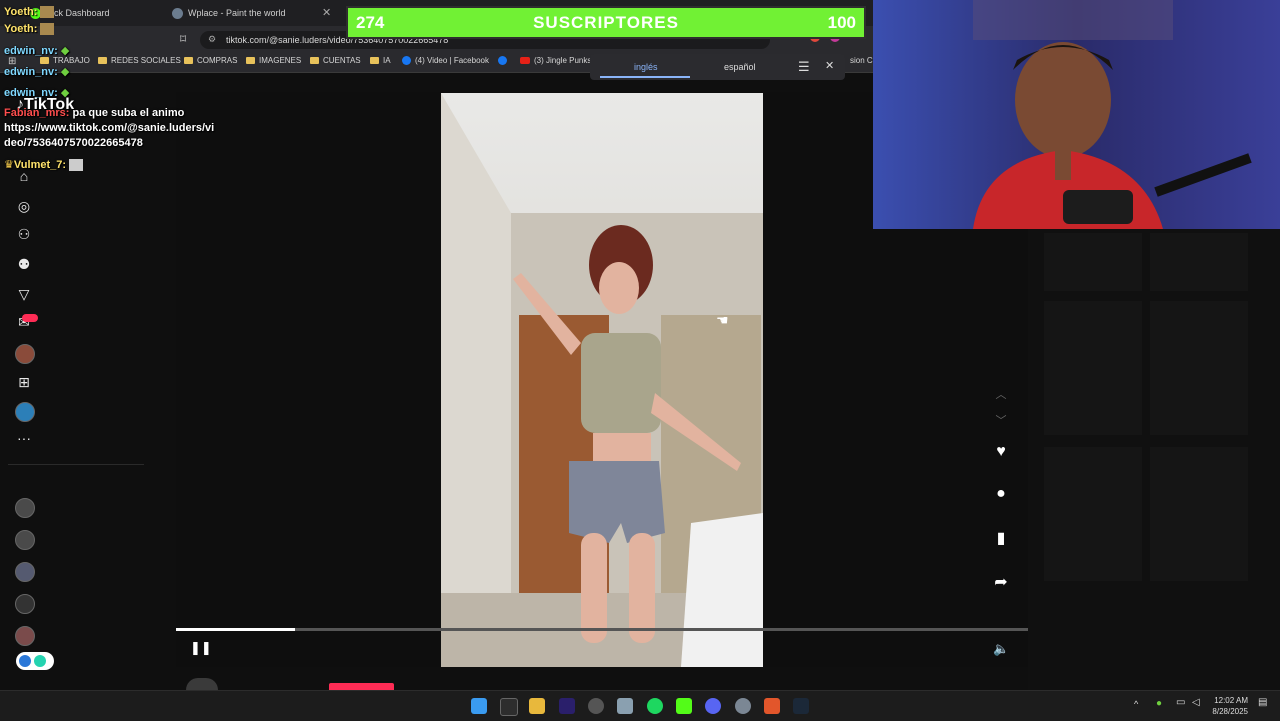 This screenshot has height=721, width=1280. What do you see at coordinates (722, 320) in the screenshot?
I see `cursor-icon: ☚` at bounding box center [722, 320].